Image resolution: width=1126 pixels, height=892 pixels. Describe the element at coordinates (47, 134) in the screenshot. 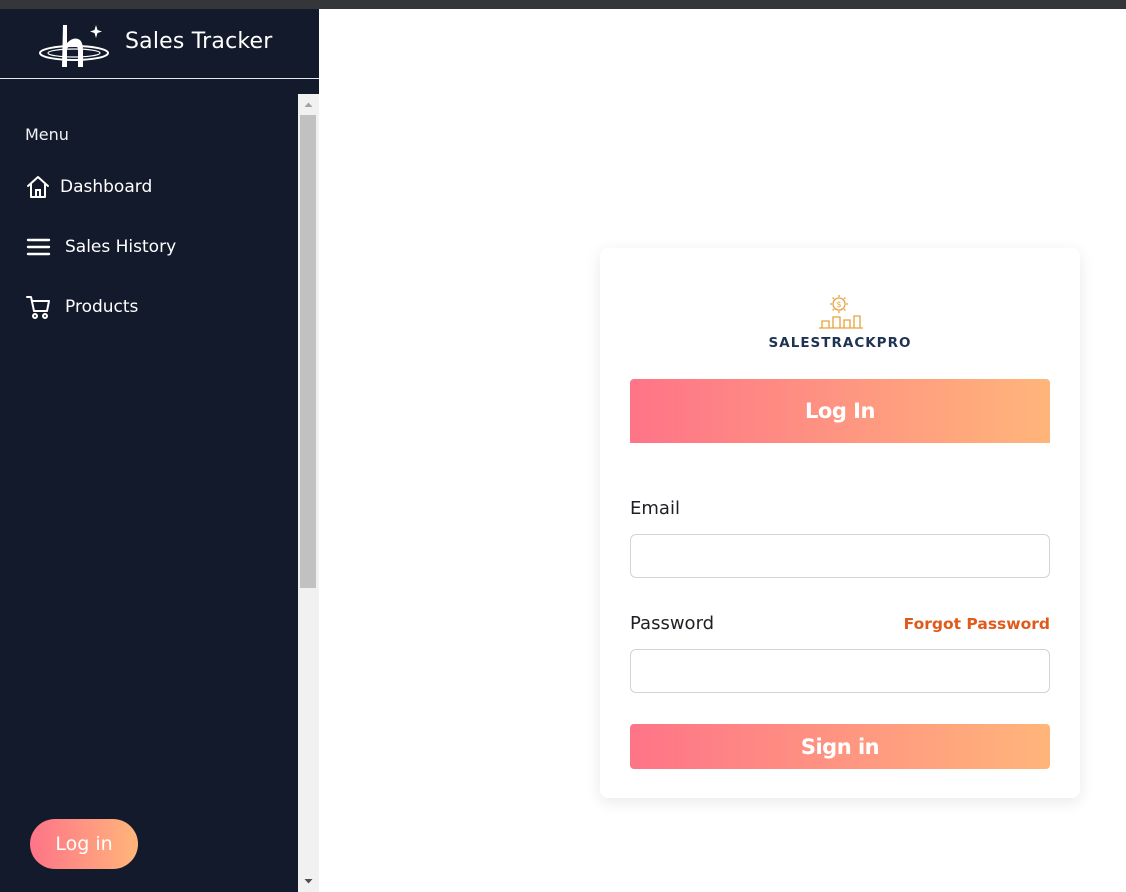

I see `menu-heading: Menu` at that location.